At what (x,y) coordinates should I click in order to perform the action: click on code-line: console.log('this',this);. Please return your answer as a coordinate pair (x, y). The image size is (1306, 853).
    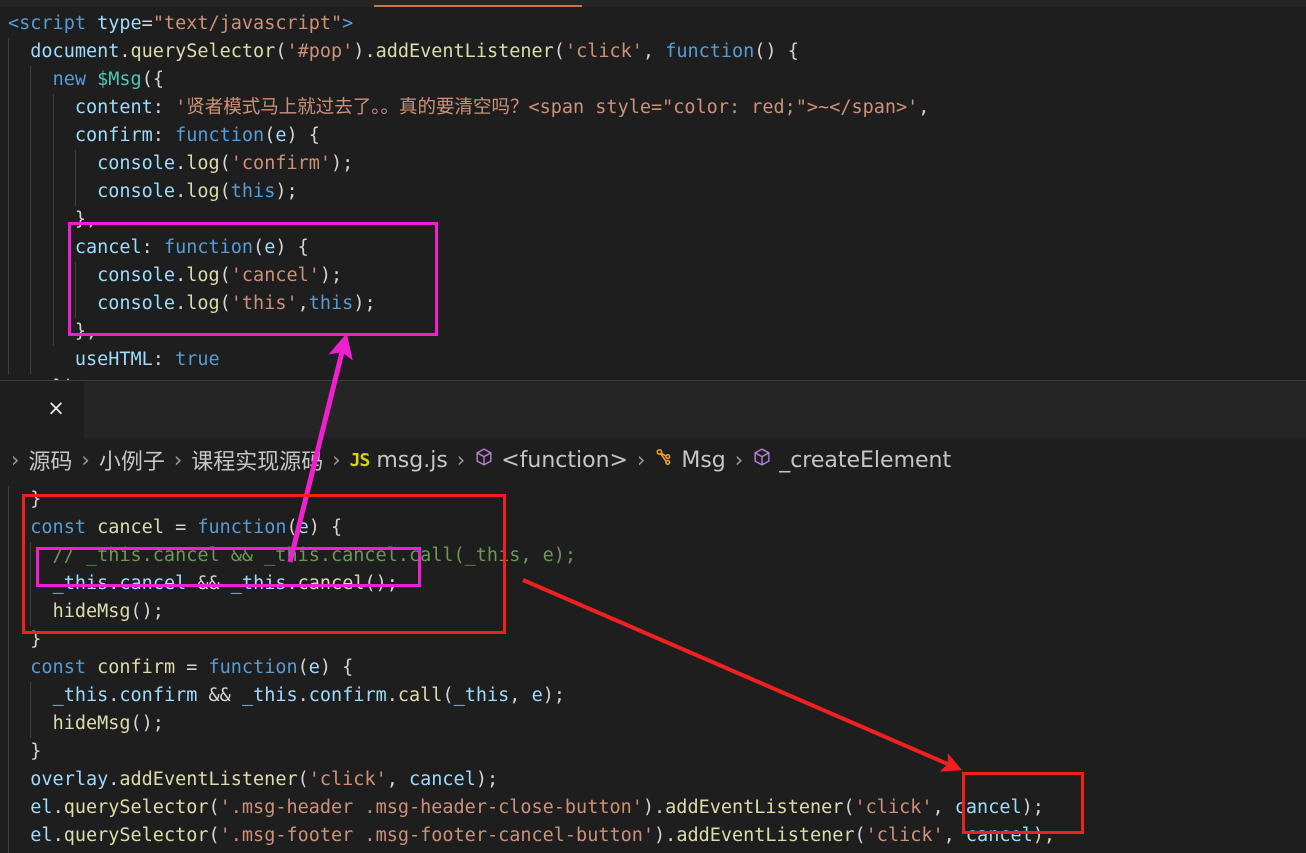
    Looking at the image, I should click on (653, 304).